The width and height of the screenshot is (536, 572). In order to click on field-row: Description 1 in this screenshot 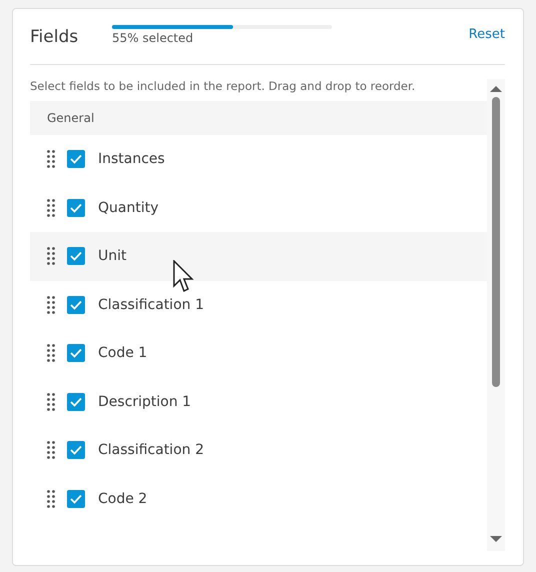, I will do `click(258, 402)`.